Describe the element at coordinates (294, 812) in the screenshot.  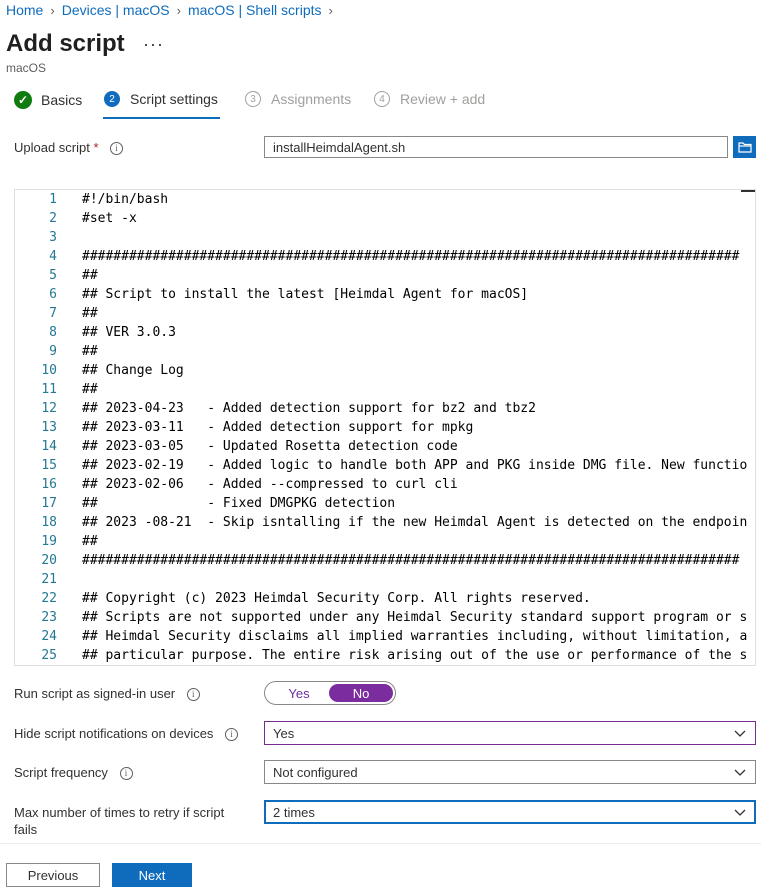
I see `dropdown-value: 2 times` at that location.